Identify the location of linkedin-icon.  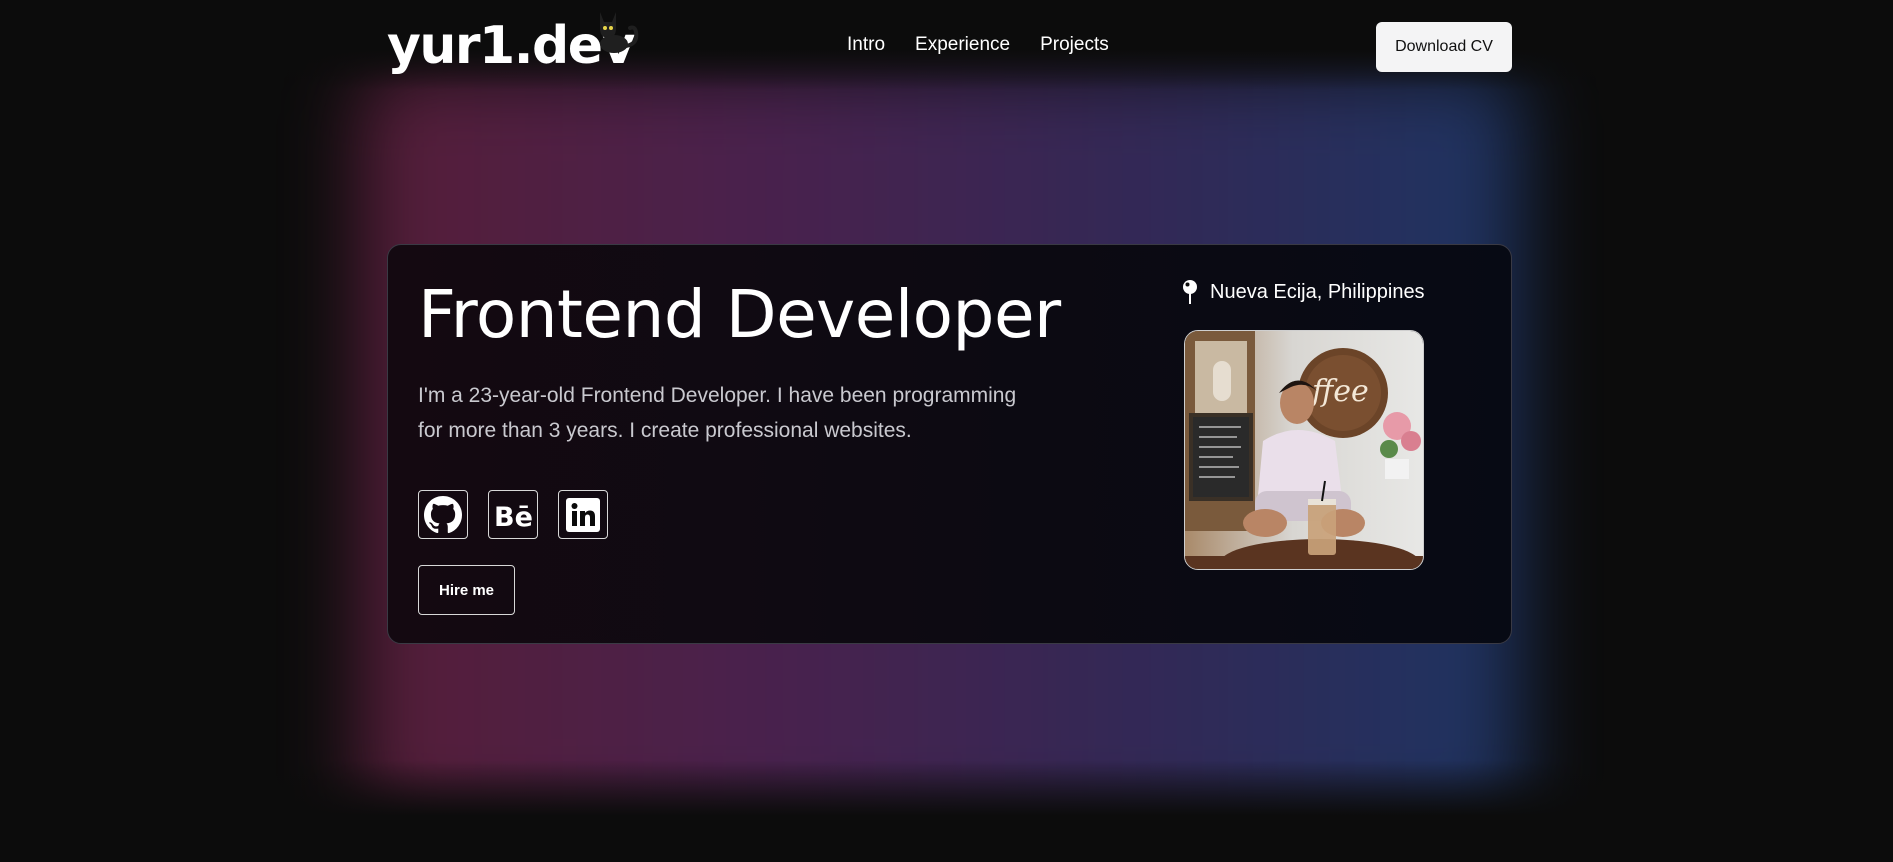
(583, 514).